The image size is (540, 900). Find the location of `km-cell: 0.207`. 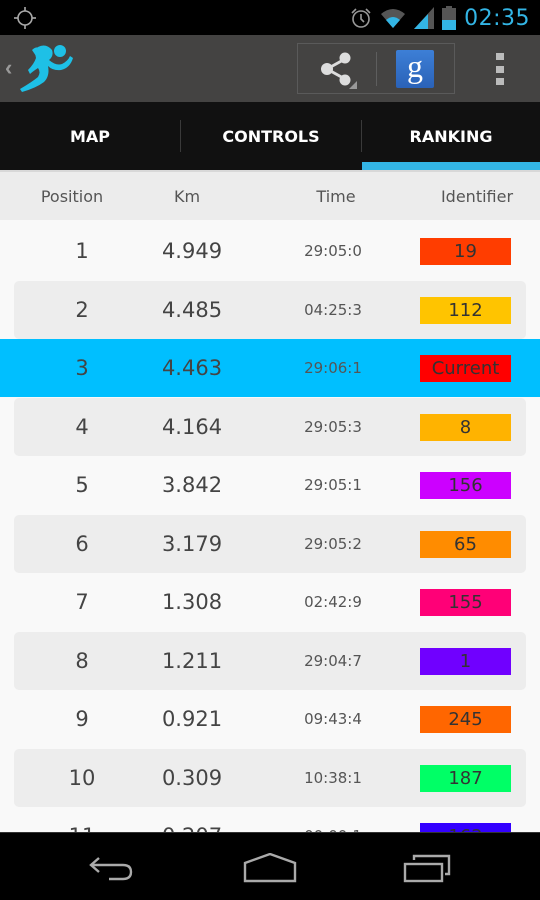

km-cell: 0.207 is located at coordinates (192, 819).